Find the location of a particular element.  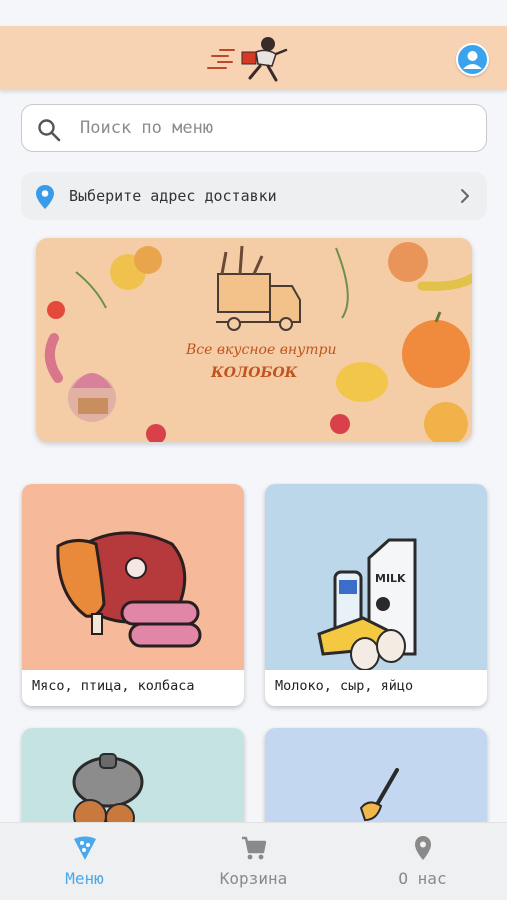

category-label: Мясо, птица, колбаса is located at coordinates (113, 686).